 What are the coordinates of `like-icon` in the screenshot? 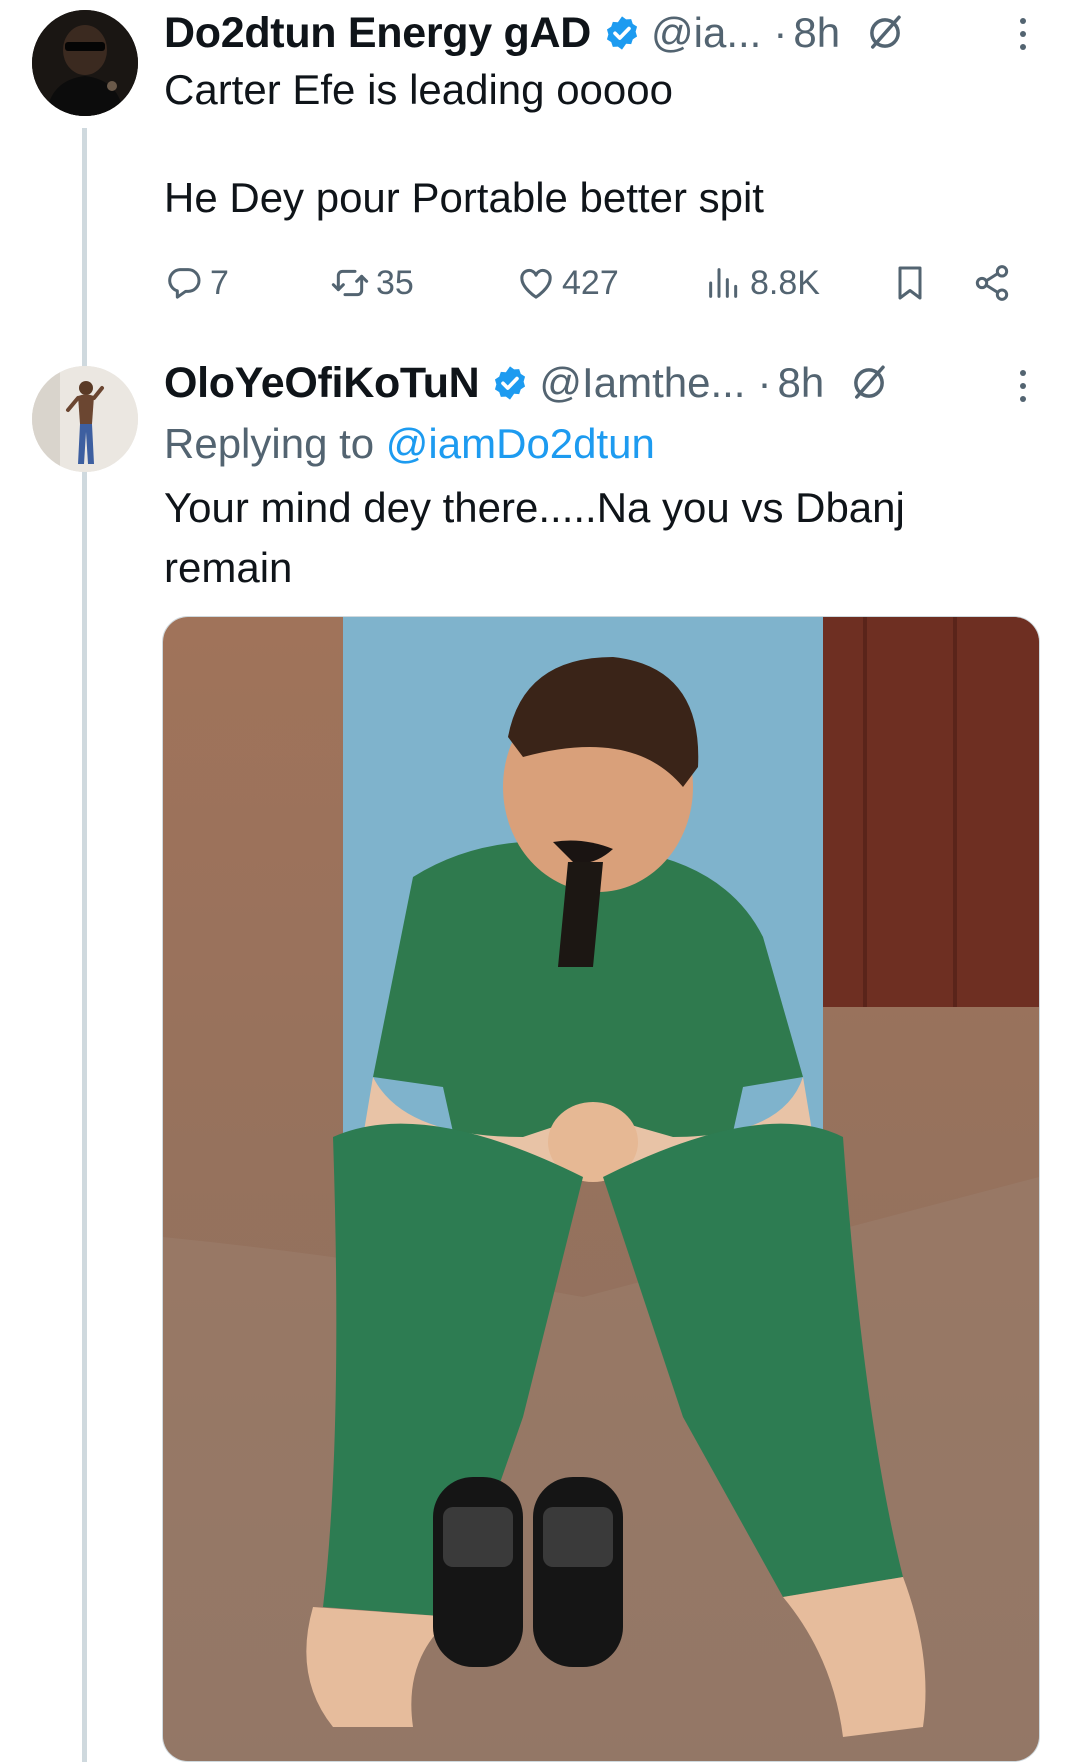 It's located at (536, 283).